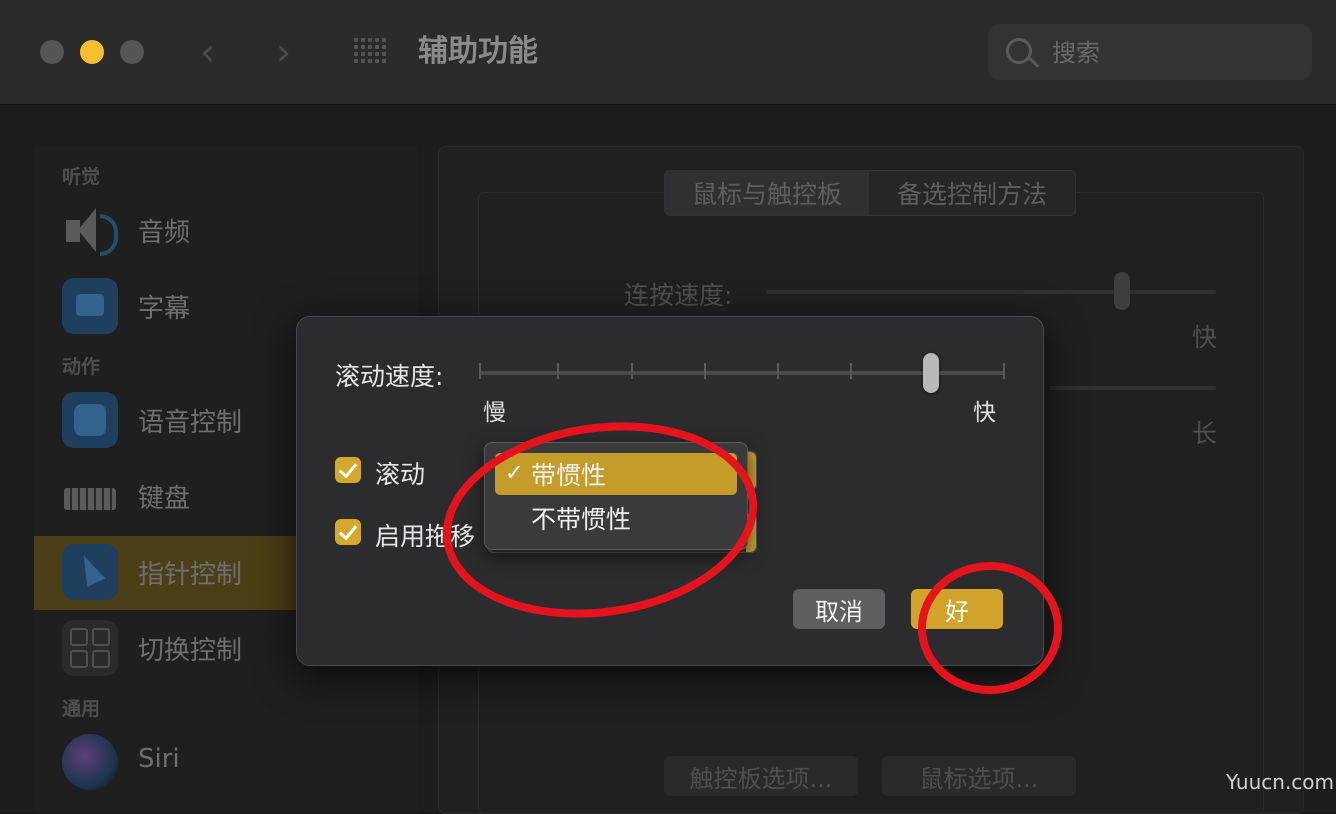 The image size is (1336, 814). What do you see at coordinates (90, 306) in the screenshot?
I see `captions-icon` at bounding box center [90, 306].